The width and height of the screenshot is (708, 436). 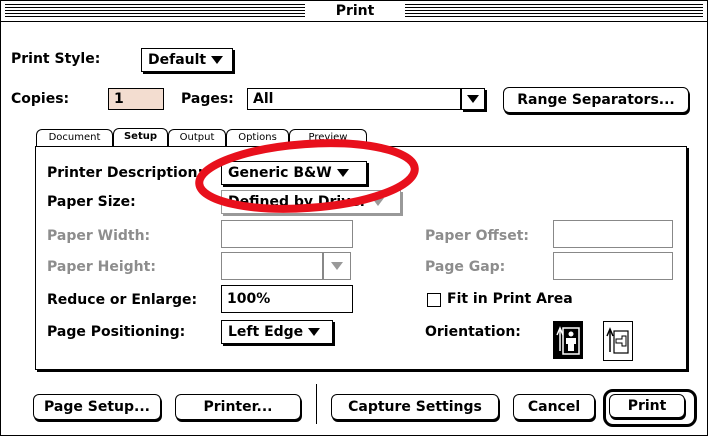 I want to click on fit-in-print-area-label: Fit in Print Area, so click(x=510, y=299).